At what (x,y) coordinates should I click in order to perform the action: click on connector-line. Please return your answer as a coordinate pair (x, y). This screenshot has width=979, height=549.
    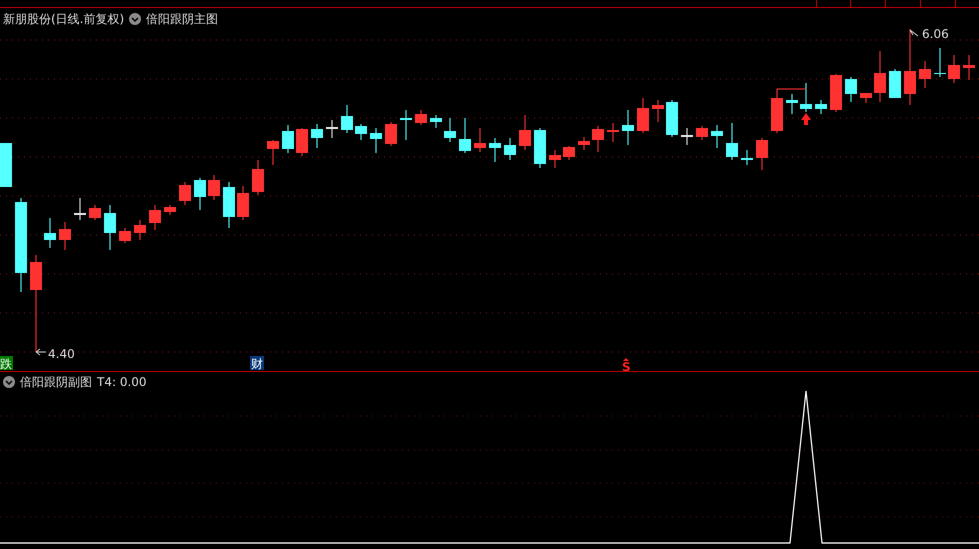
    Looking at the image, I should click on (791, 93).